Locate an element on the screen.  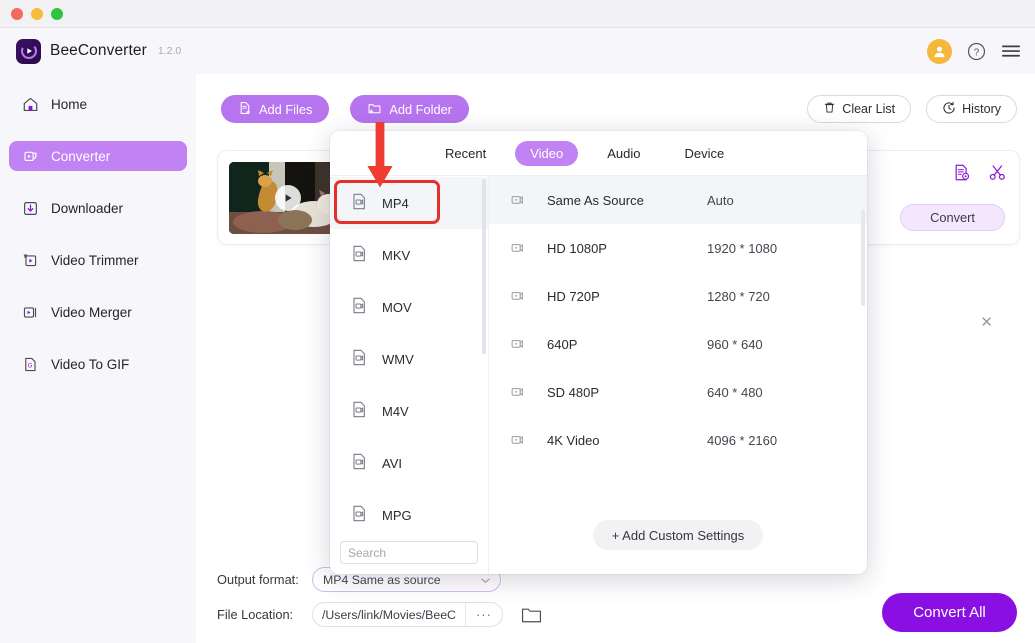
file-location-more-button: ··· is located at coordinates (483, 614).